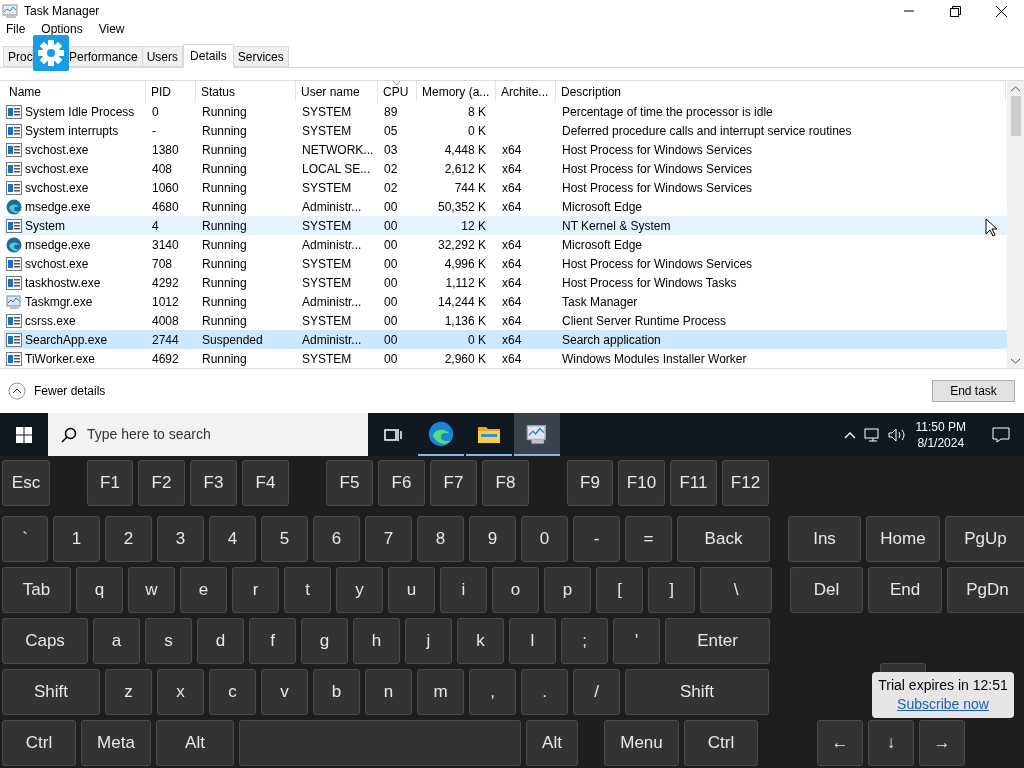 This screenshot has width=1024, height=768. What do you see at coordinates (18, 56) in the screenshot?
I see `tab: Proc` at bounding box center [18, 56].